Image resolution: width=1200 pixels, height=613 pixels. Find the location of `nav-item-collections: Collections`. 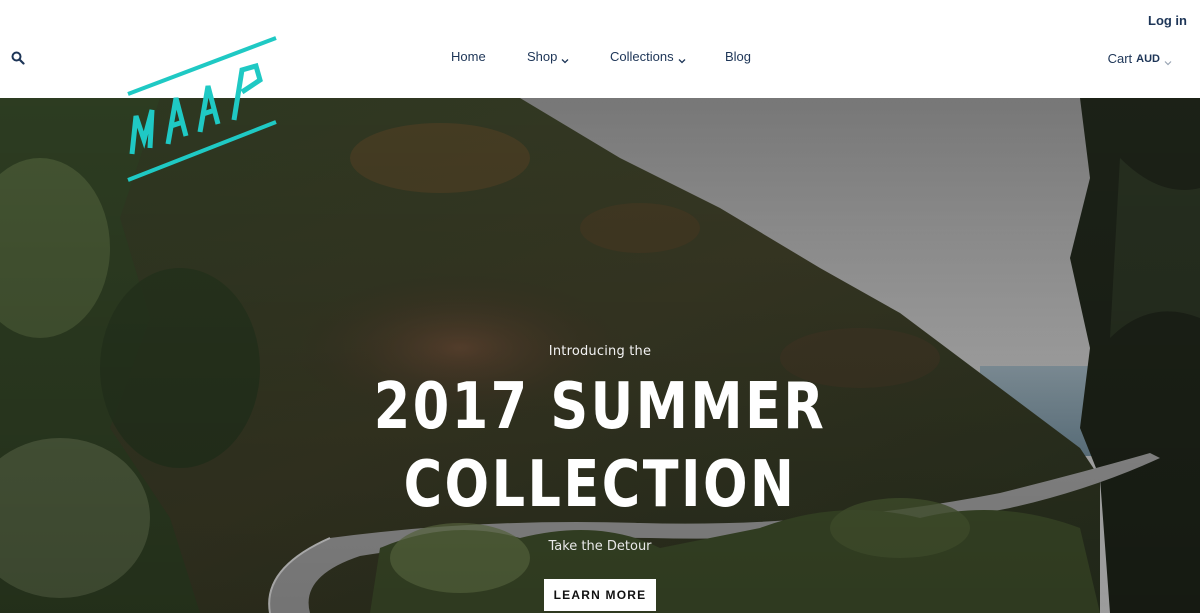

nav-item-collections: Collections is located at coordinates (648, 56).